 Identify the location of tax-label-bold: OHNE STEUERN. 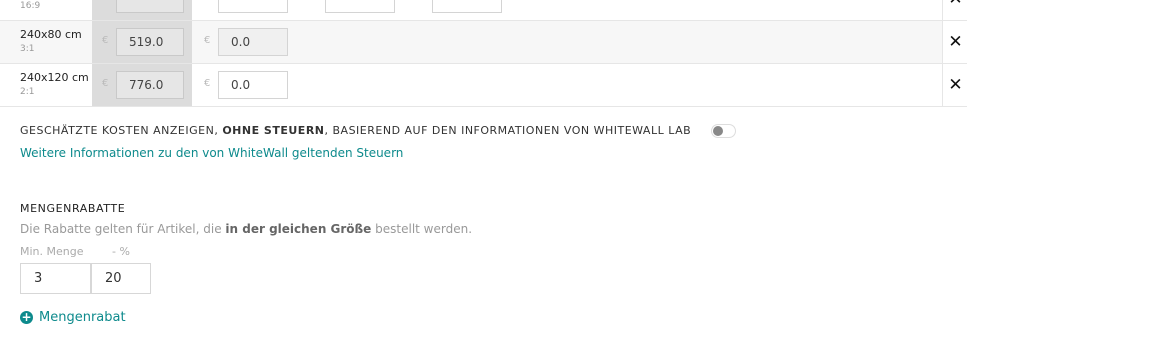
(273, 130).